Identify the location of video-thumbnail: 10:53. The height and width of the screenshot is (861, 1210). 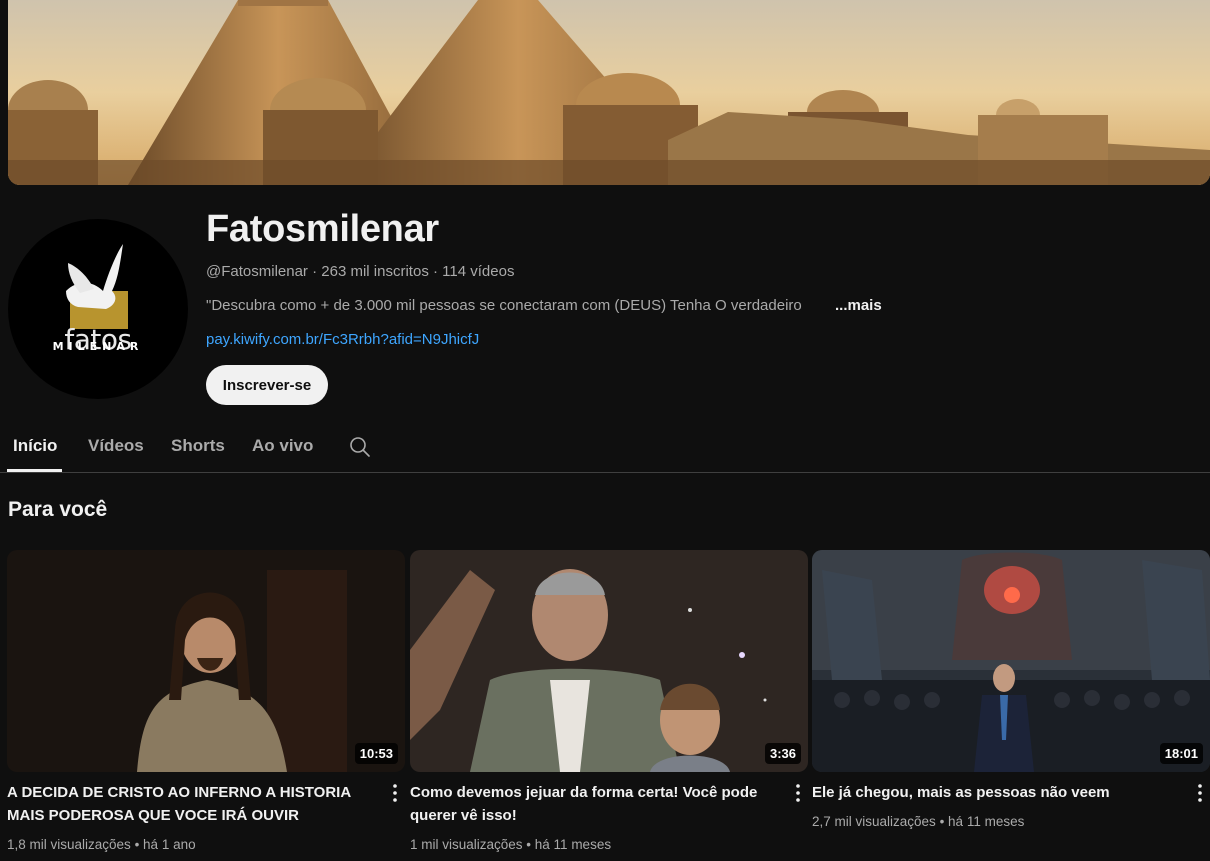
(206, 661).